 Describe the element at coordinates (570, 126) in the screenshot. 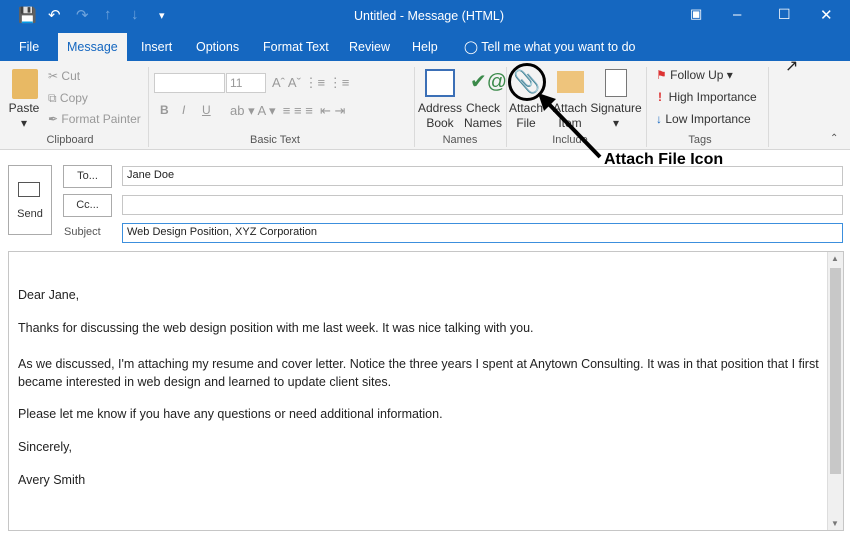

I see `annotation-arrow` at that location.